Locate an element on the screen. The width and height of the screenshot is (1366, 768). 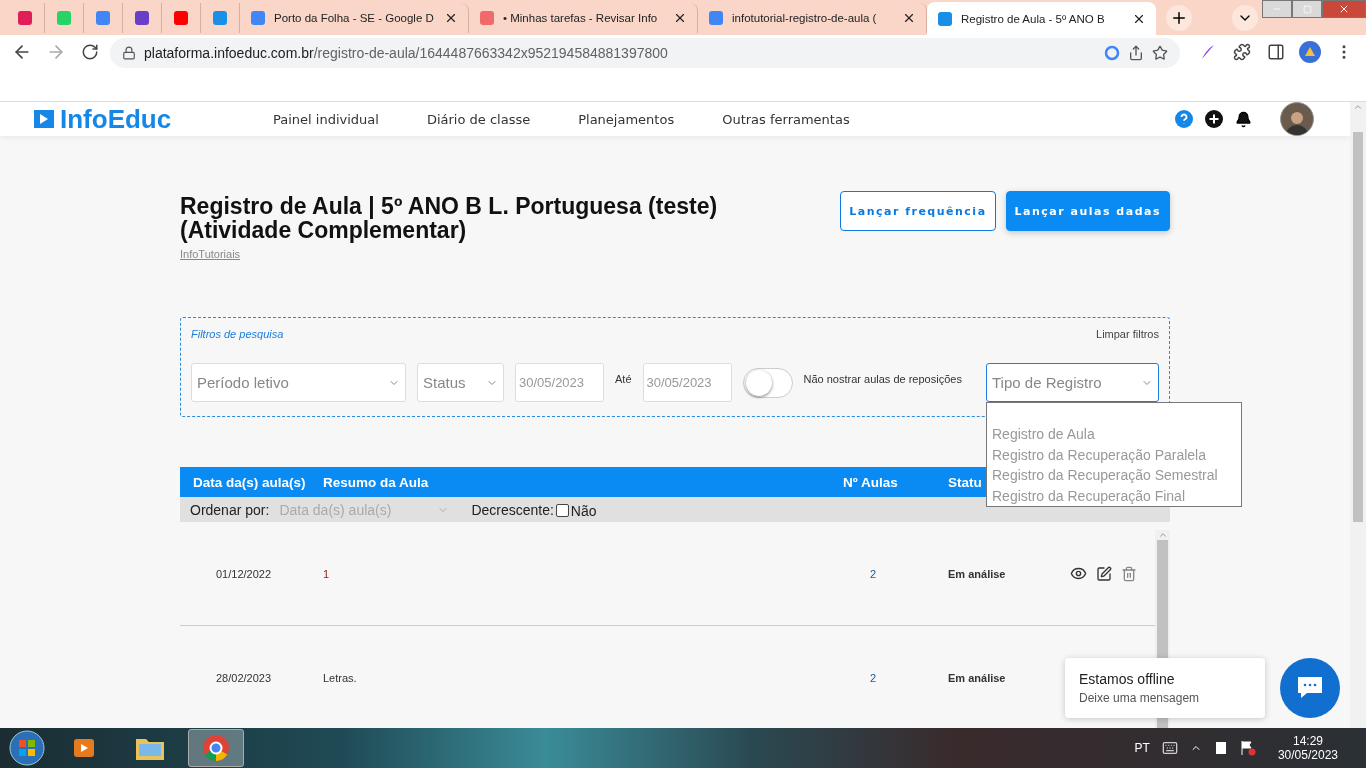
nav-link: Diário de classe is located at coordinates (478, 119).